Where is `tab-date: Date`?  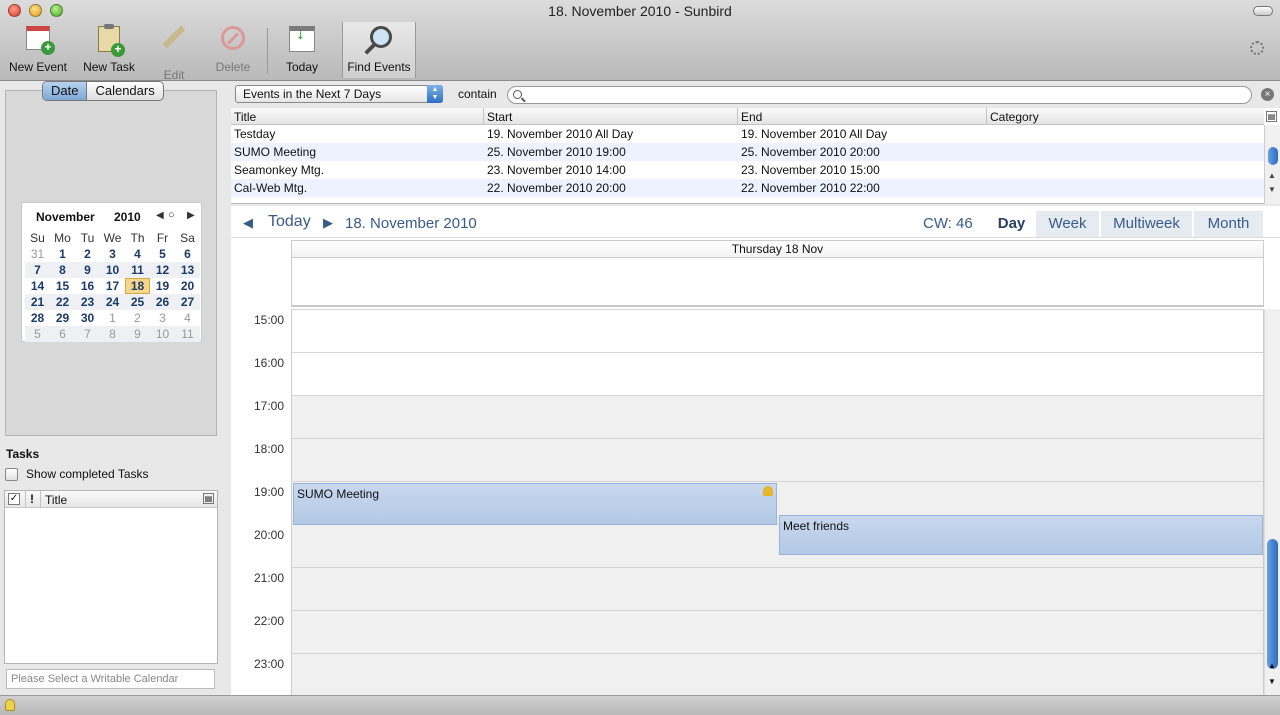 tab-date: Date is located at coordinates (65, 91).